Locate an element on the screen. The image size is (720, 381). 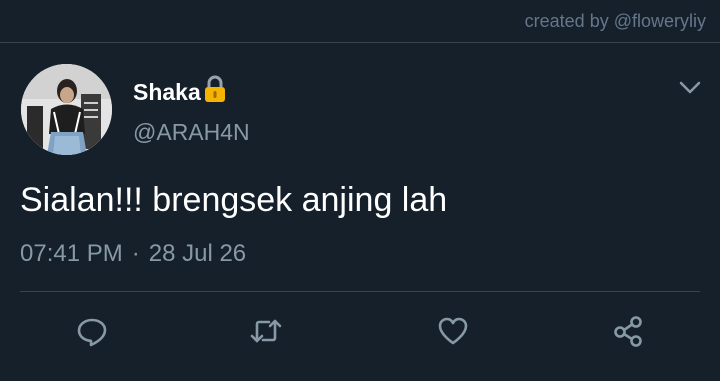
avatar-photo is located at coordinates (66, 109).